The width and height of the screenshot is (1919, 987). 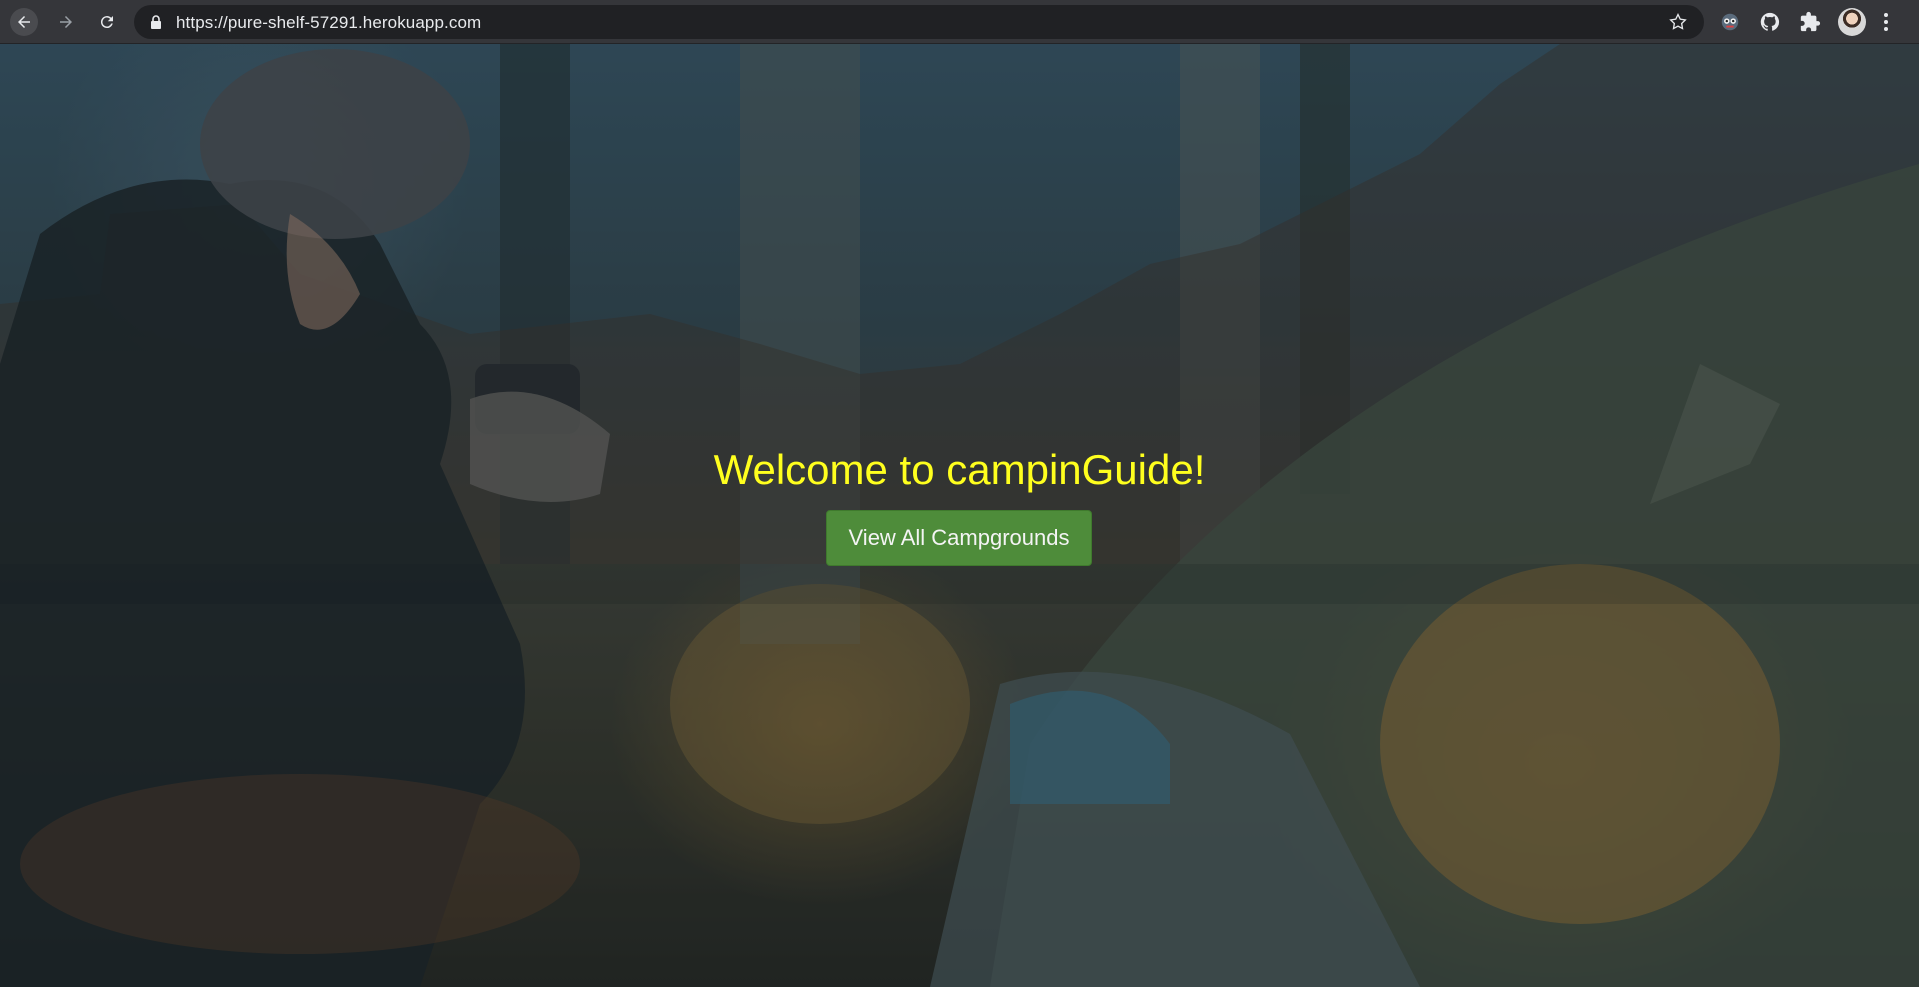 I want to click on reload-button, so click(x=107, y=22).